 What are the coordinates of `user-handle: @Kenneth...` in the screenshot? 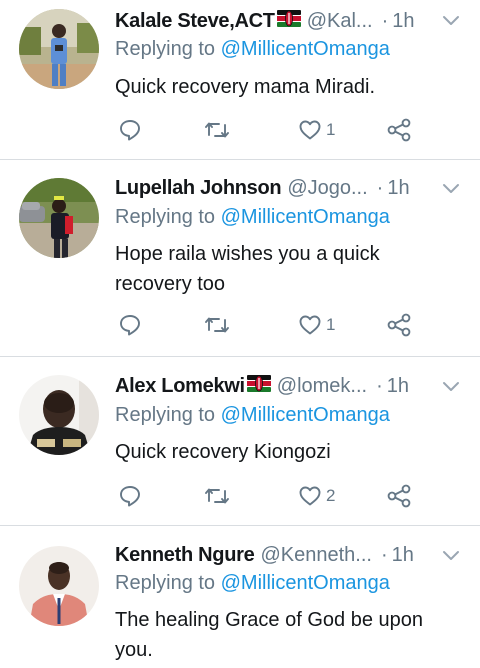 It's located at (315, 555).